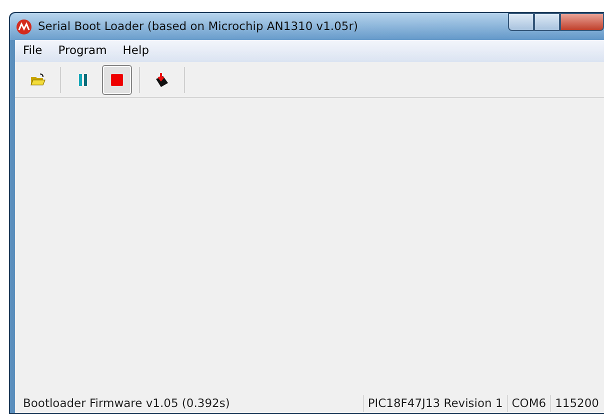 The width and height of the screenshot is (604, 414). I want to click on close-button, so click(582, 22).